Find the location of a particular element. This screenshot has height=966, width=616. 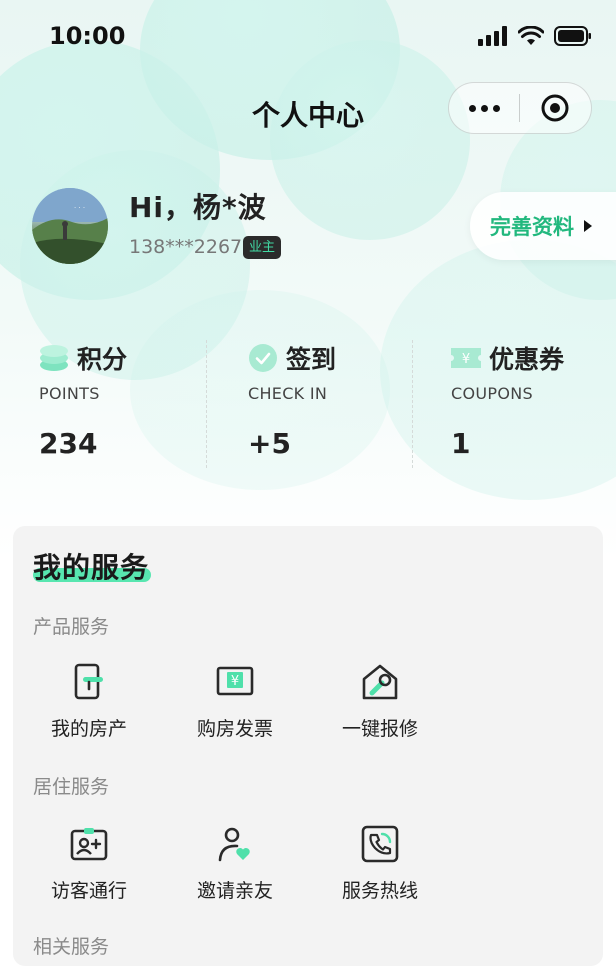

phone-icon is located at coordinates (380, 844).